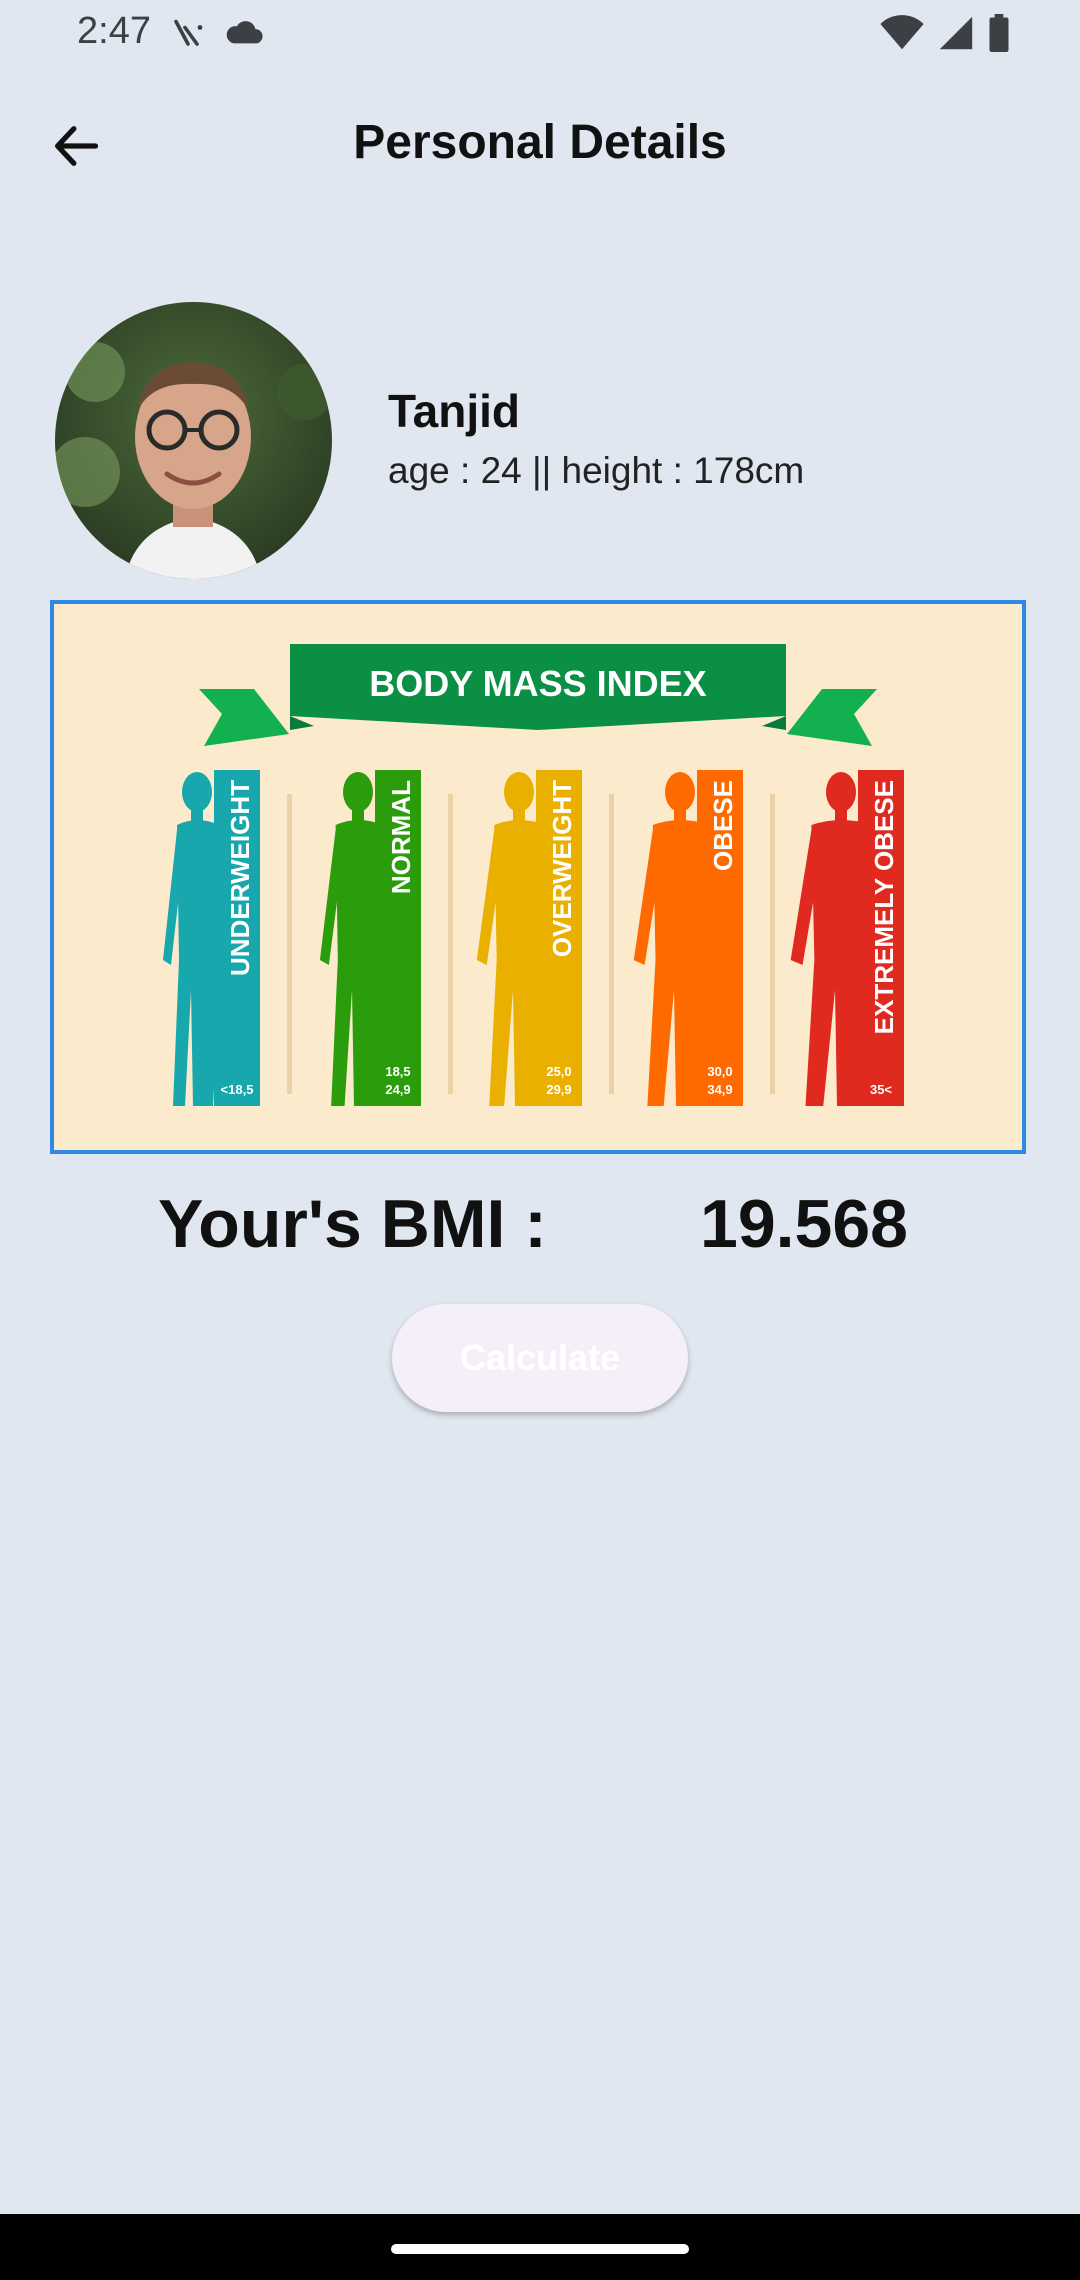 The height and width of the screenshot is (2280, 1080). I want to click on app-bar: Personal Details, so click(540, 145).